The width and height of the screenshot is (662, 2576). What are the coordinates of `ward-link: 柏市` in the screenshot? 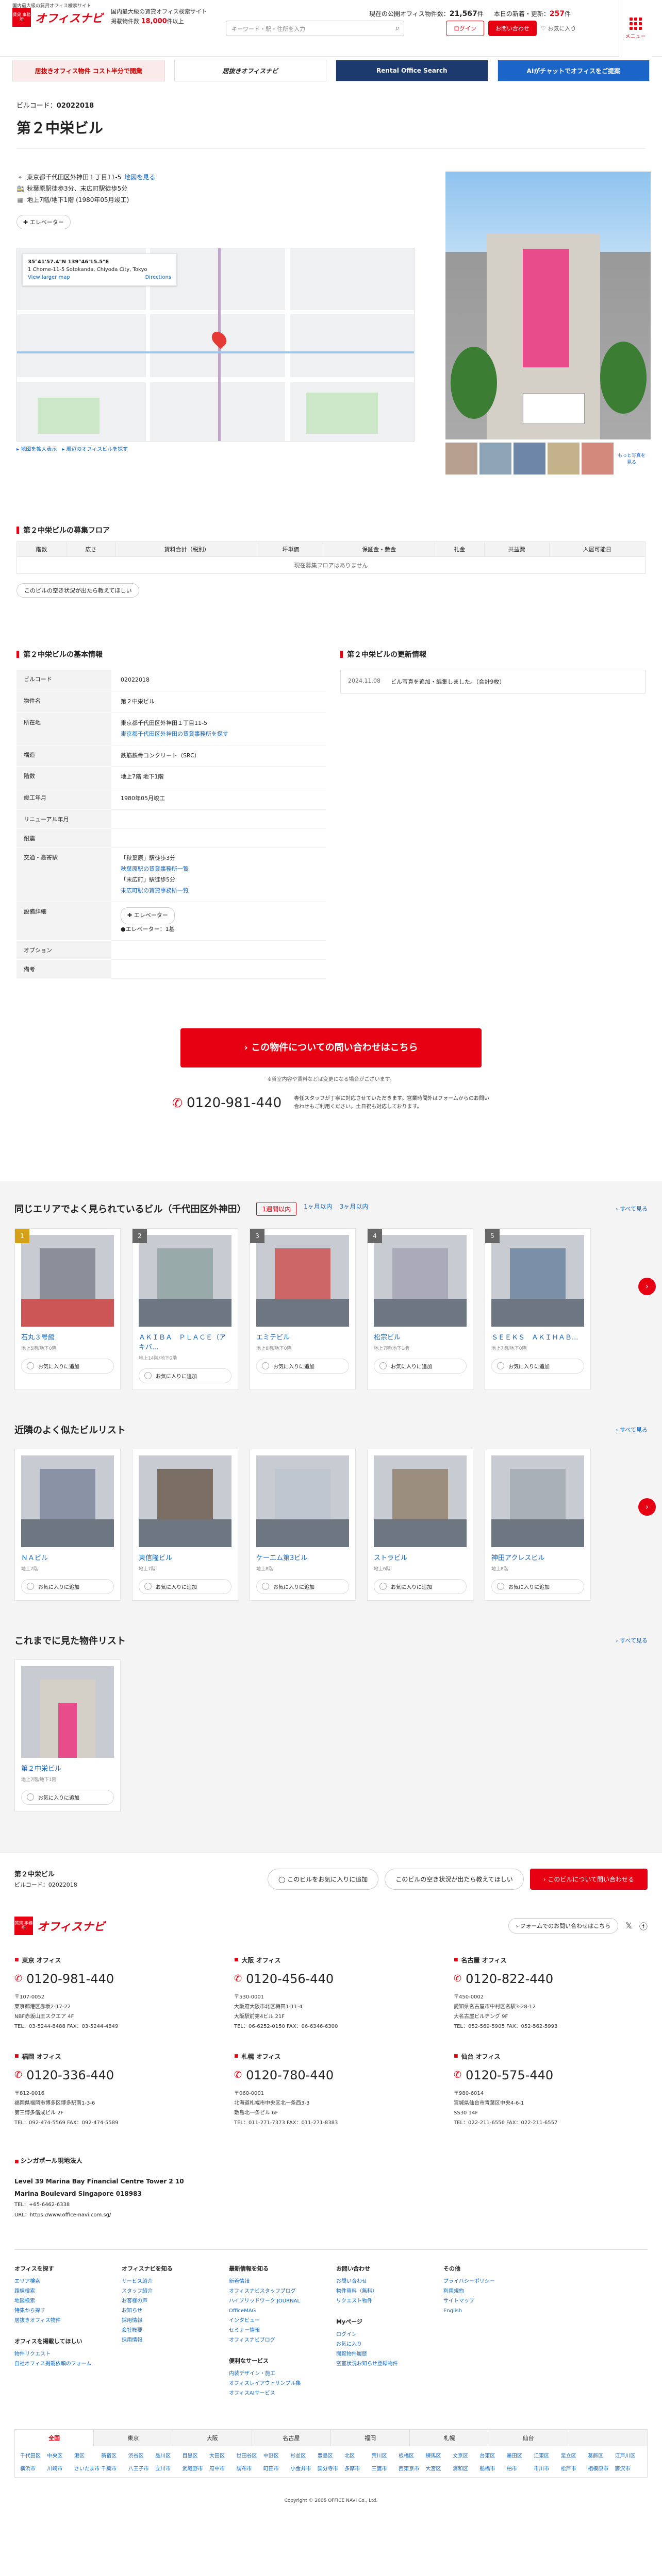 It's located at (520, 2468).